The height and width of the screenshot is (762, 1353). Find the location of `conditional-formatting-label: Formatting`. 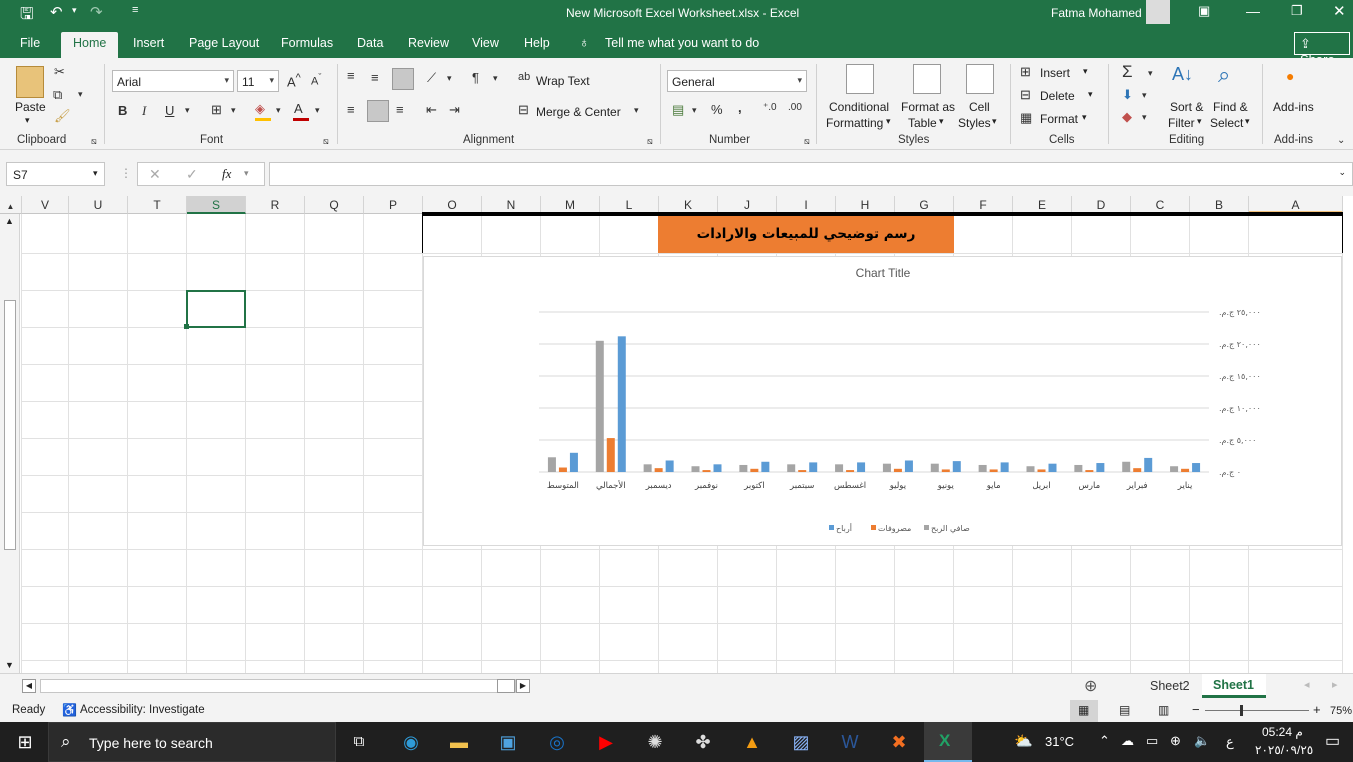

conditional-formatting-label: Formatting is located at coordinates (854, 123).